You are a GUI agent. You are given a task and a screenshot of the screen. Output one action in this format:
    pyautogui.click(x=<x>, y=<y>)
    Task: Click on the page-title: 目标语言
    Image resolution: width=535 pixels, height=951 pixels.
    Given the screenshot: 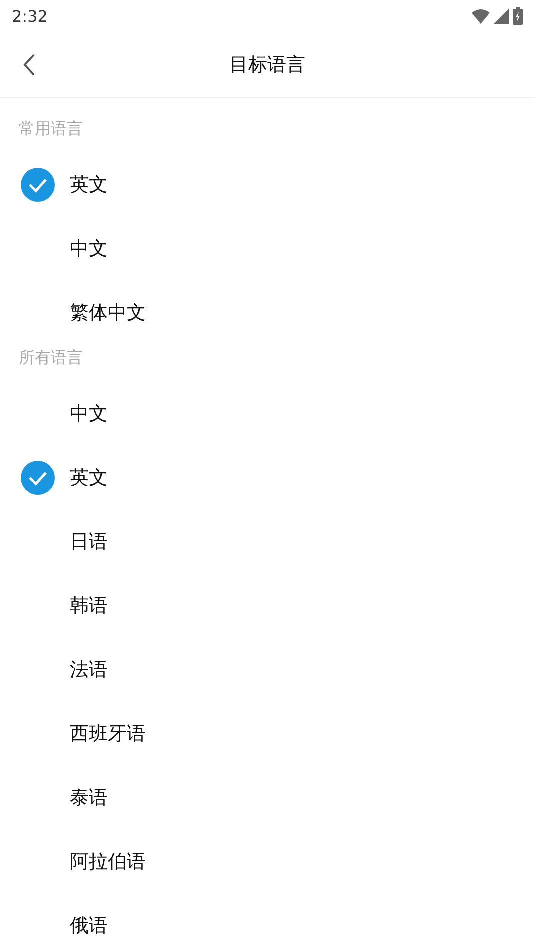 What is the action you would take?
    pyautogui.click(x=268, y=65)
    